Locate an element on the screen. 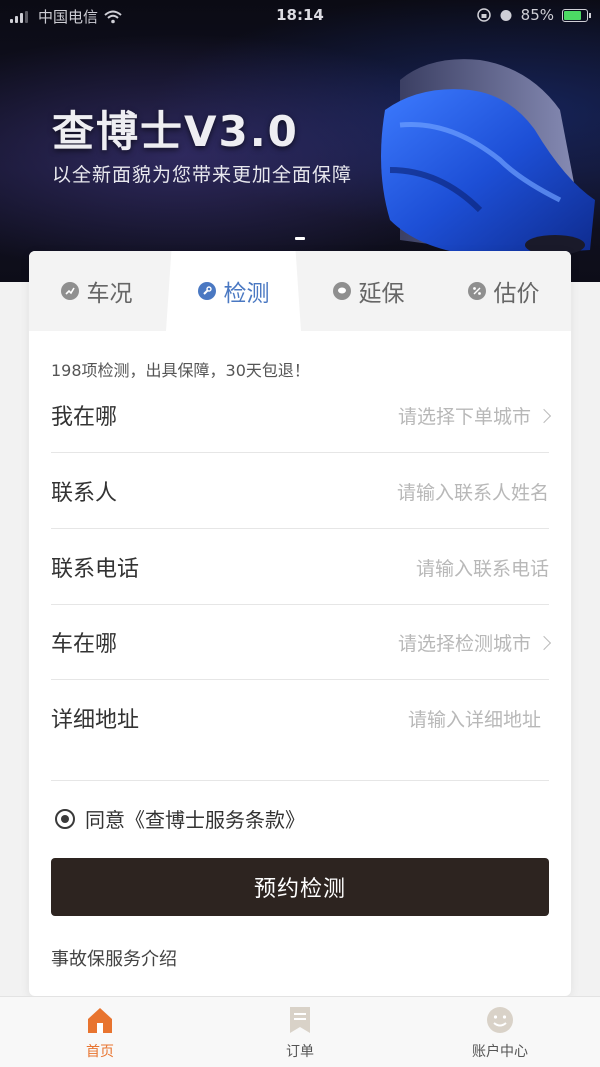  city-picker: 请选择下单城市 is located at coordinates (474, 415).